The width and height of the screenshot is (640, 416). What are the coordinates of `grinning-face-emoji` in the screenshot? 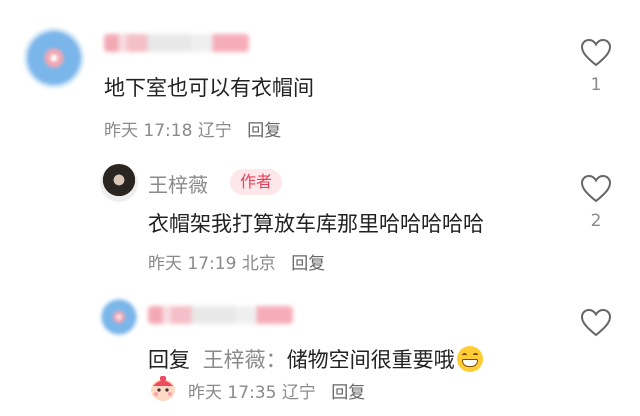 It's located at (469, 359).